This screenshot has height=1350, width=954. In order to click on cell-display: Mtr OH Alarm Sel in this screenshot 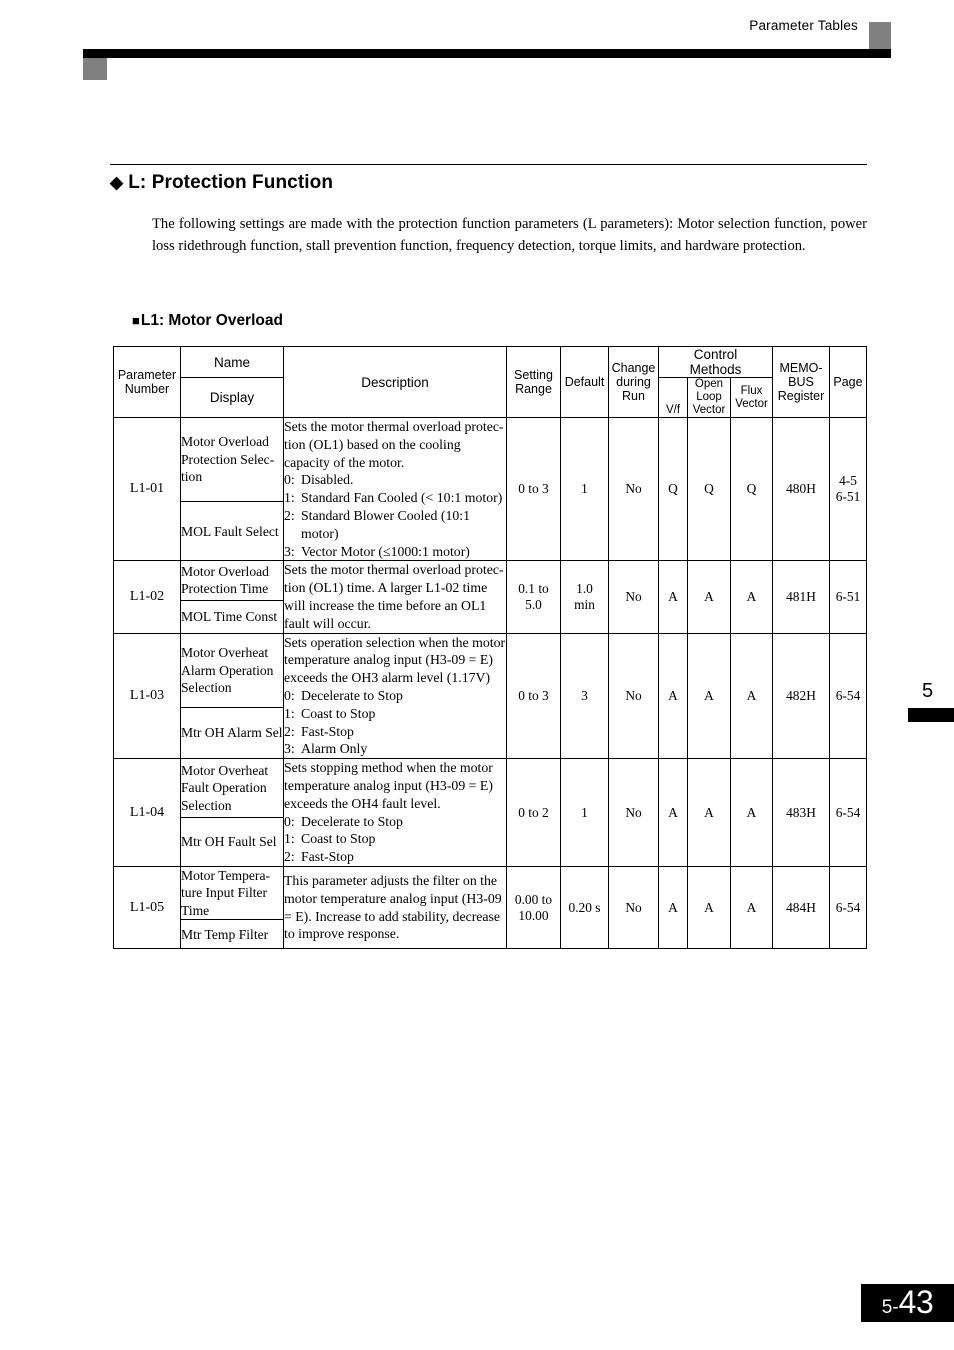, I will do `click(232, 733)`.